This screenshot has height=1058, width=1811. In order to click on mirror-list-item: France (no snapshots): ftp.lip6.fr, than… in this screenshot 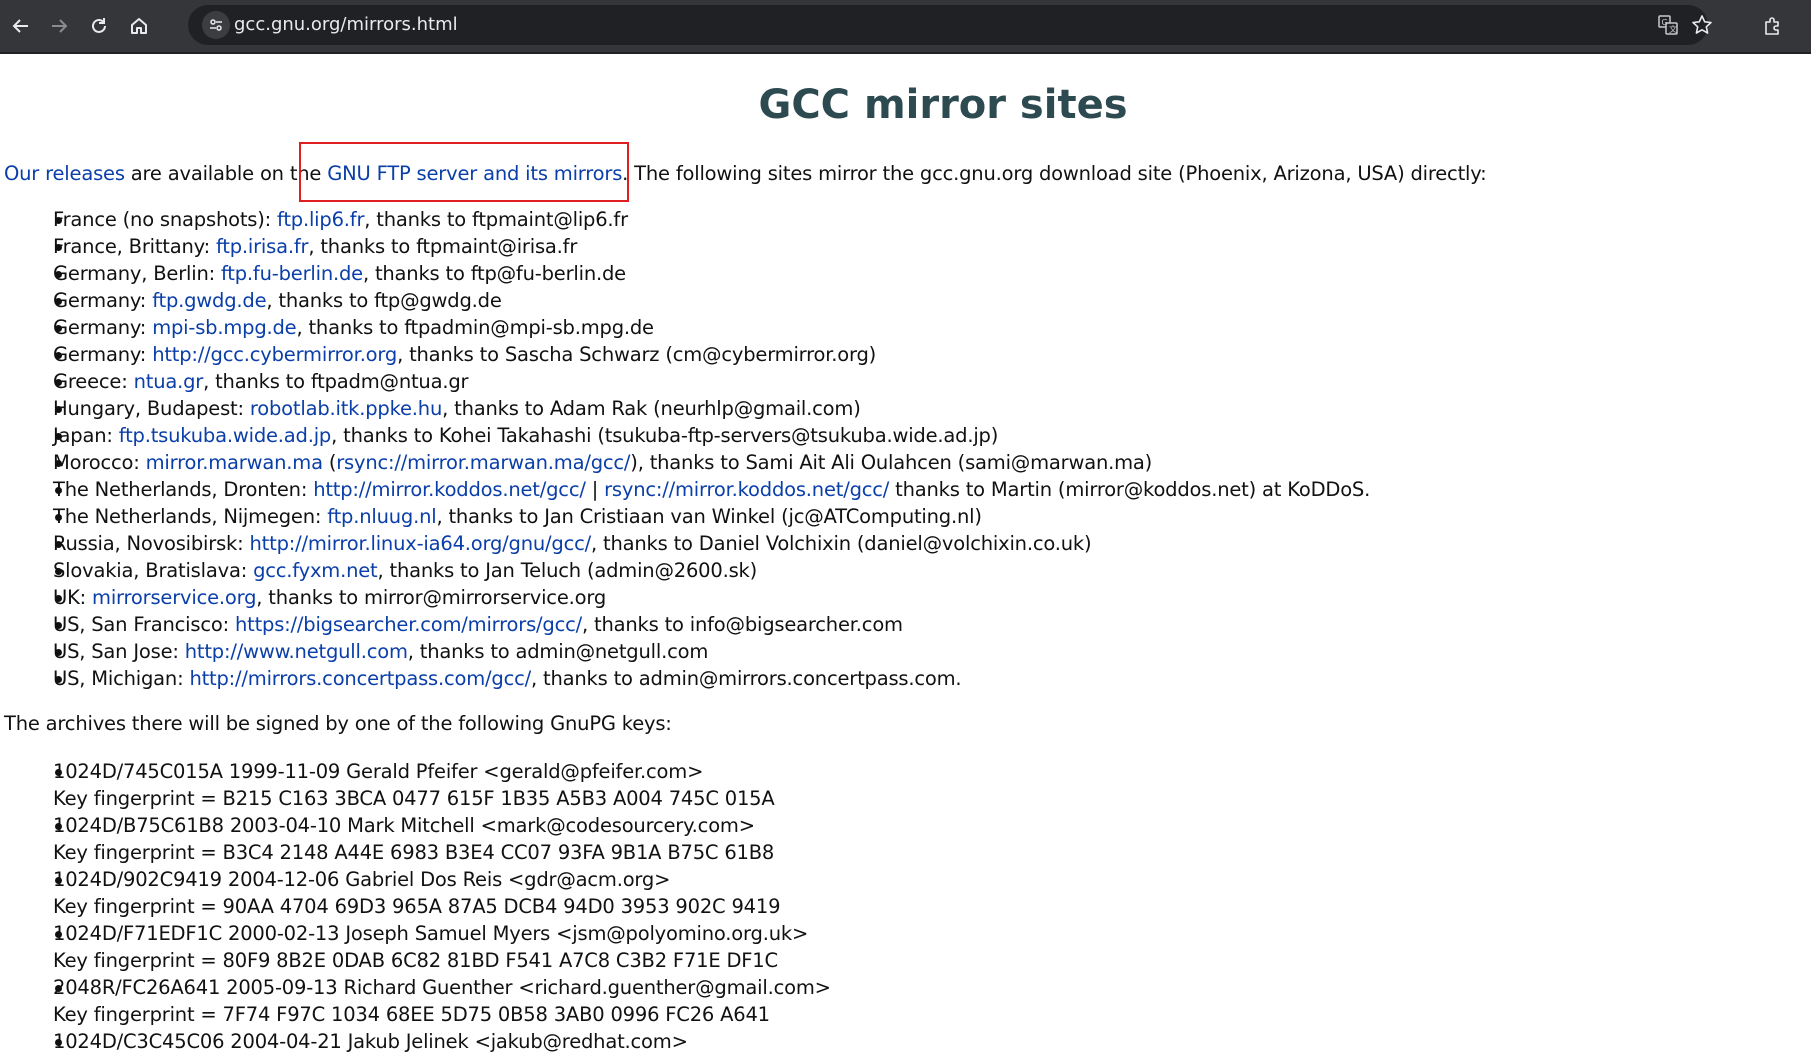, I will do `click(920, 219)`.